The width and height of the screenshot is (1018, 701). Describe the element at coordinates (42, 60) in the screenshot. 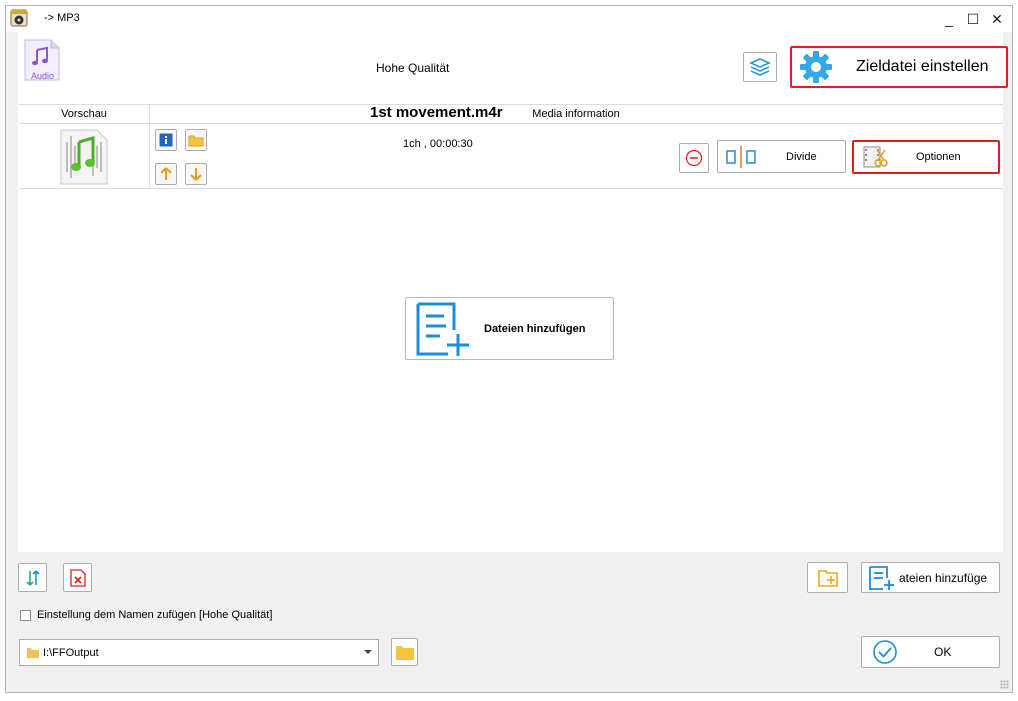

I see `audio-profile-icon: Audio` at that location.